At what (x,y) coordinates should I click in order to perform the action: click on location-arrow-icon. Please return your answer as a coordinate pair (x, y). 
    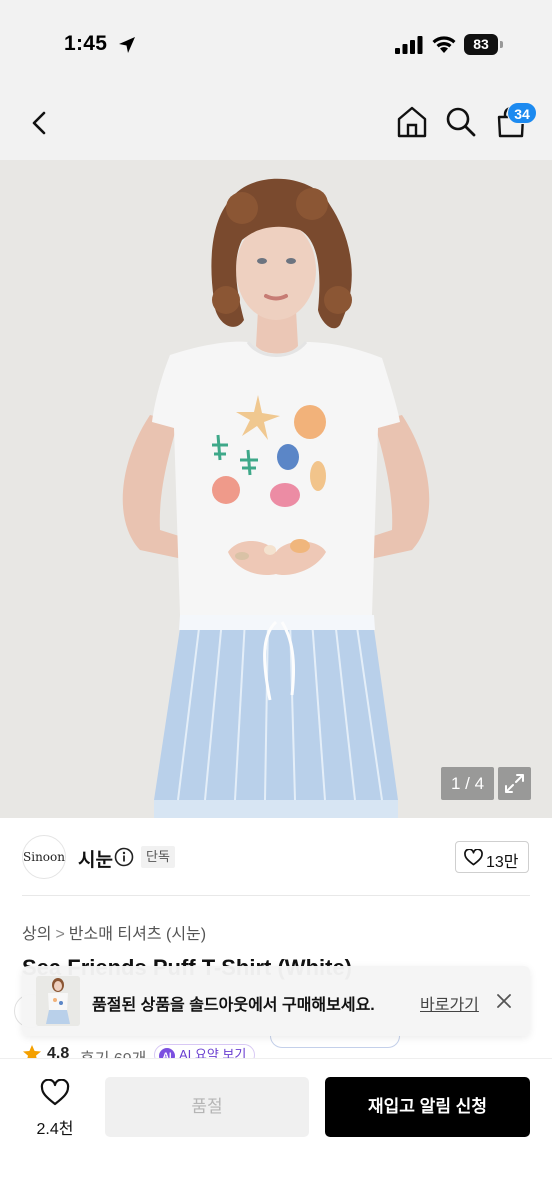
    Looking at the image, I should click on (127, 45).